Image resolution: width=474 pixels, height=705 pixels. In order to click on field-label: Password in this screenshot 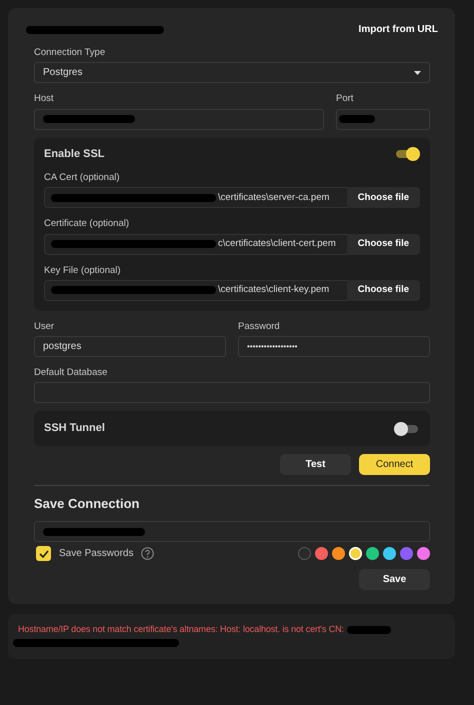, I will do `click(259, 327)`.